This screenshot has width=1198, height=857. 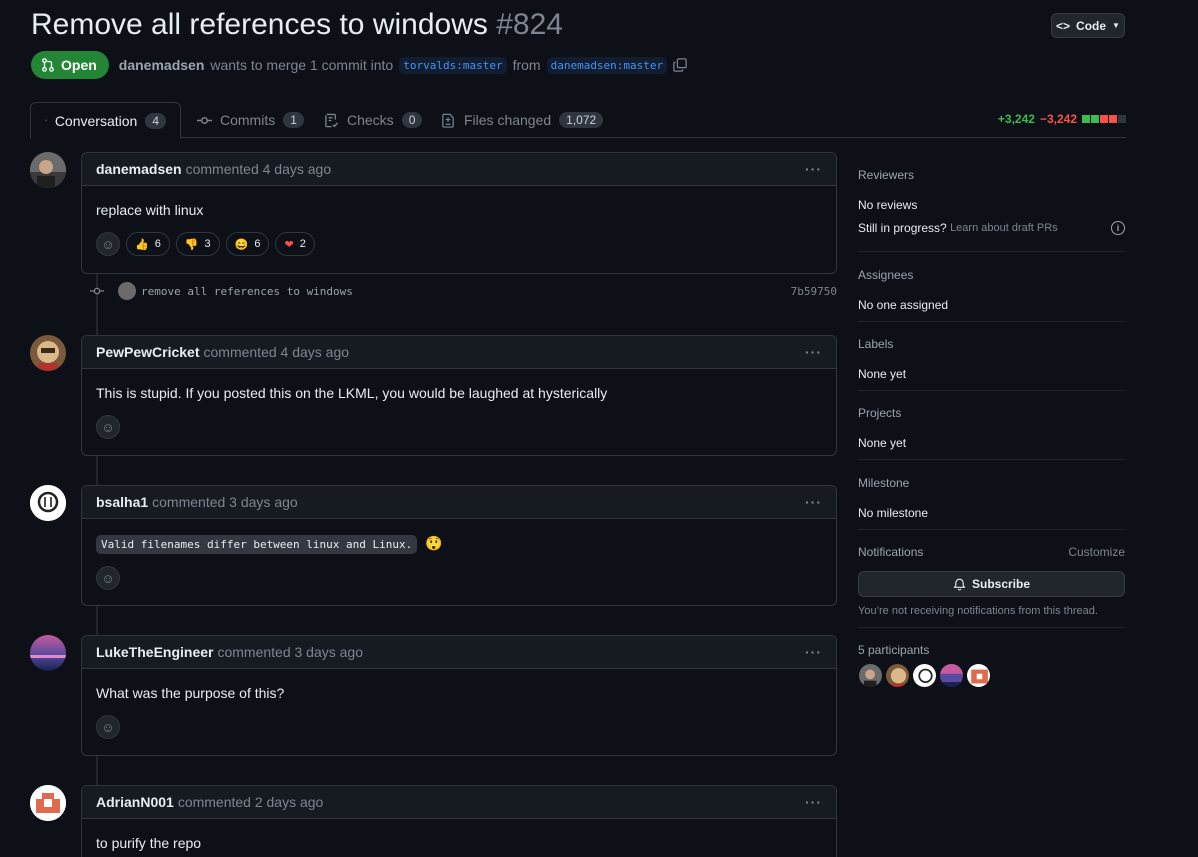 What do you see at coordinates (139, 169) in the screenshot?
I see `comment-author: danemadsen` at bounding box center [139, 169].